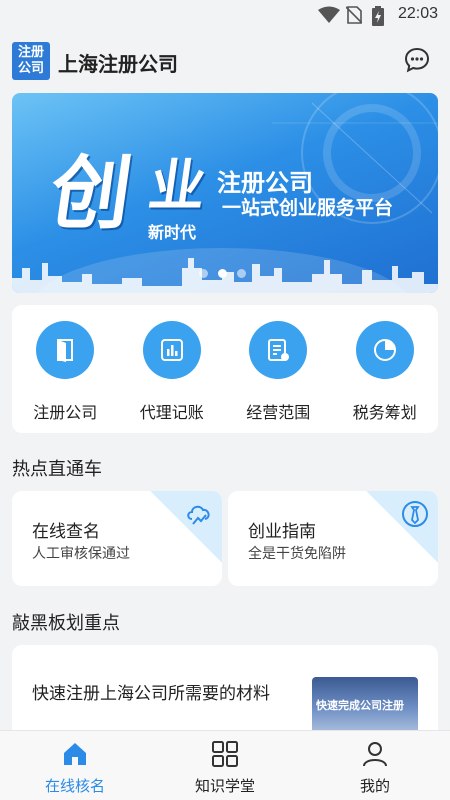 This screenshot has width=450, height=800. I want to click on carousel-dot-active, so click(222, 273).